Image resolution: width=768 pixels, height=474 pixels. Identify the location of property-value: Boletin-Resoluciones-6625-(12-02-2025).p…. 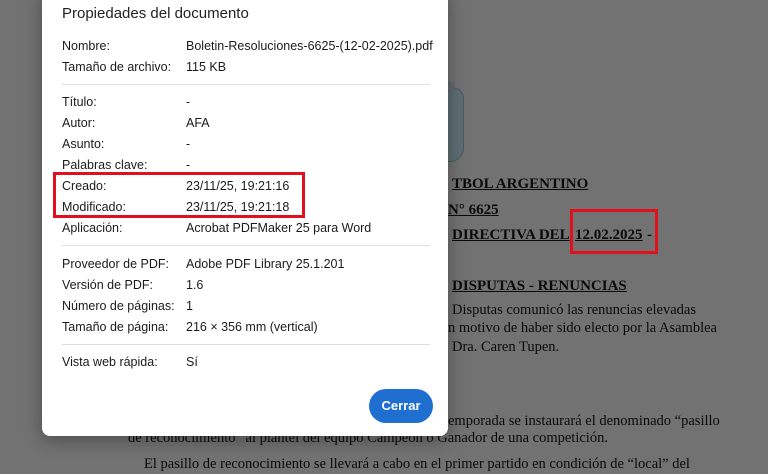
(309, 46).